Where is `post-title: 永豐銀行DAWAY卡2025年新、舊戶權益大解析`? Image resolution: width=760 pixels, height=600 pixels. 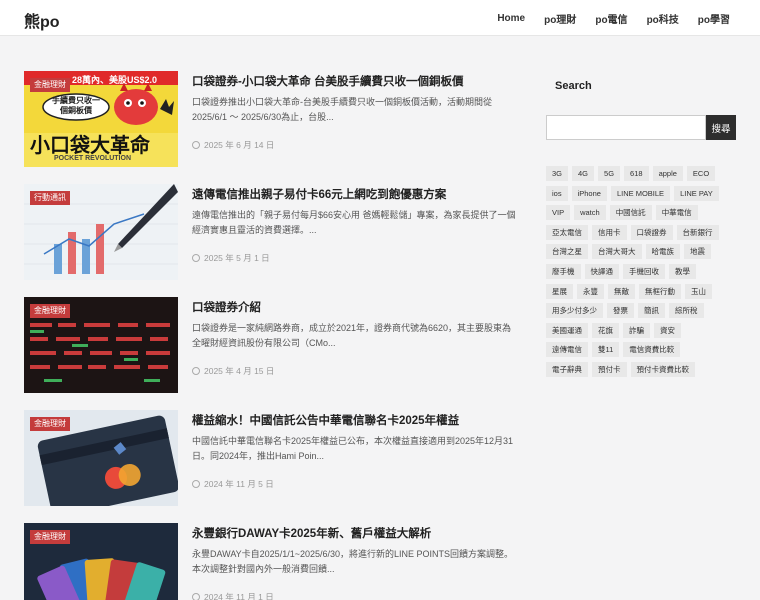 post-title: 永豐銀行DAWAY卡2025年新、舊戶權益大解析 is located at coordinates (311, 533).